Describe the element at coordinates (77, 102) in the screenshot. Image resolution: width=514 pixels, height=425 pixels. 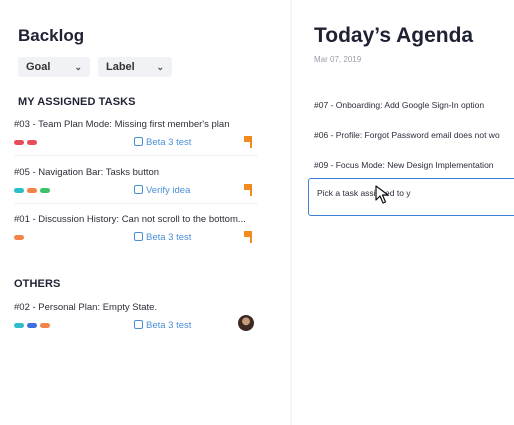
I see `my-assigned-tasks-heading: MY ASSIGNED TASKS` at that location.